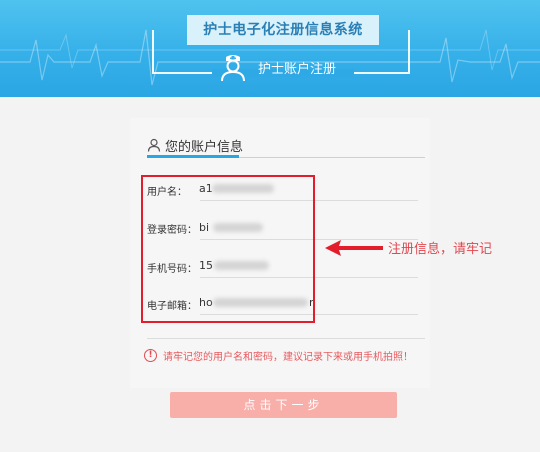  Describe the element at coordinates (354, 248) in the screenshot. I see `left-arrow-icon` at that location.